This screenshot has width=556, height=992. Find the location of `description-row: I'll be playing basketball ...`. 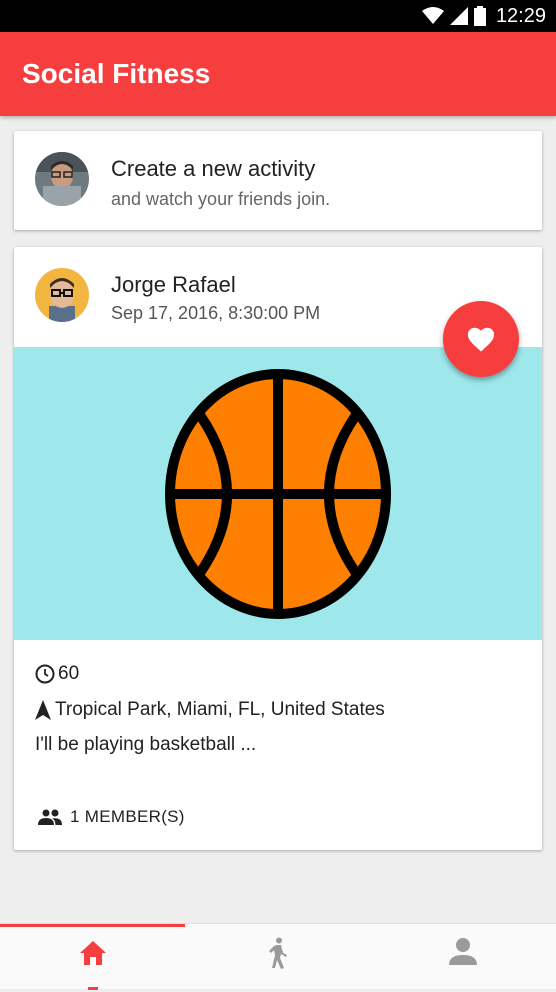

description-row: I'll be playing basketball ... is located at coordinates (145, 745).